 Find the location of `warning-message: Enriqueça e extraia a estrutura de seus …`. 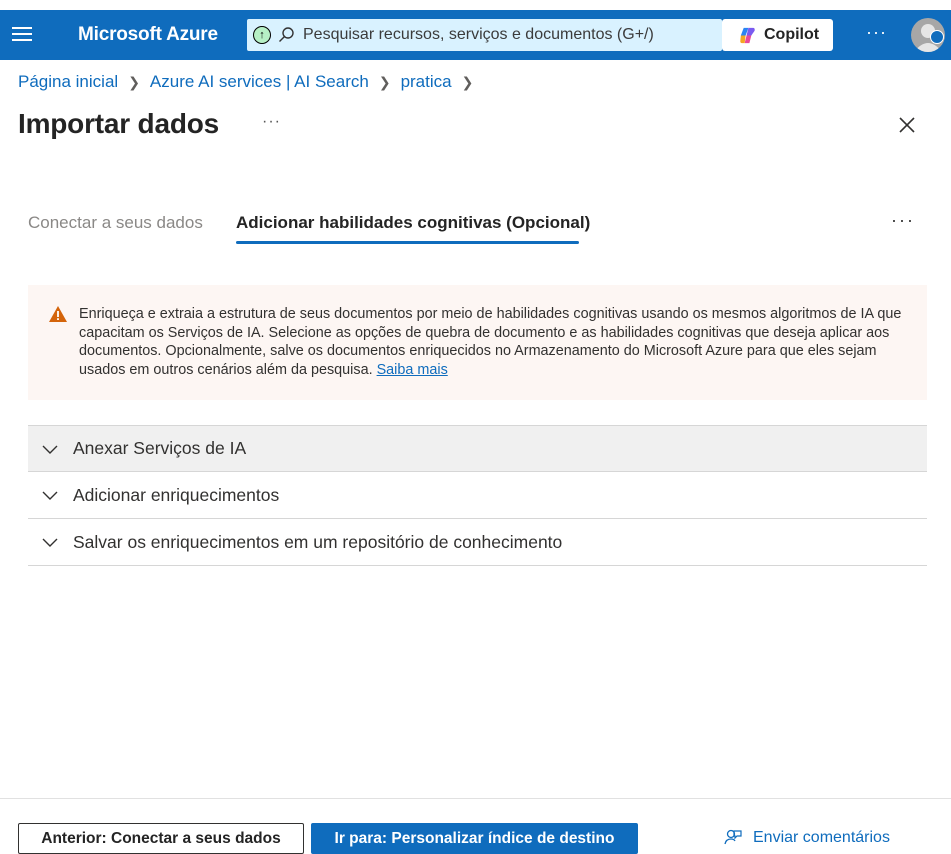

warning-message: Enriqueça e extraia a estrutura de seus … is located at coordinates (490, 342).